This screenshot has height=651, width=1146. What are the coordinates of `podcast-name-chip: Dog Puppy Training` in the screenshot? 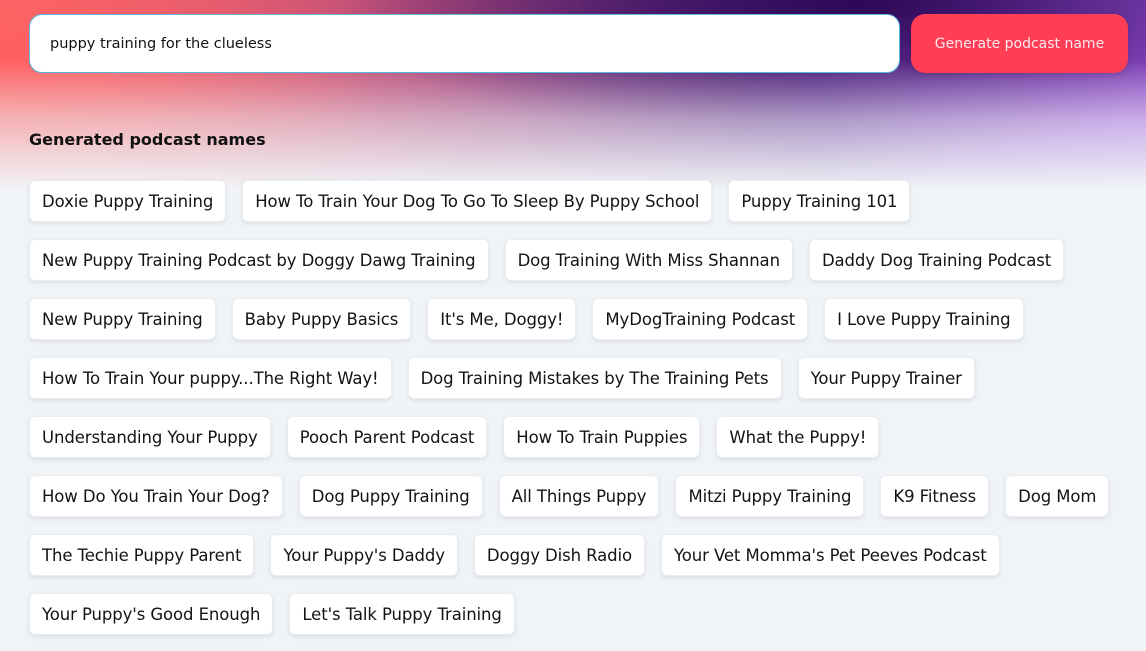 It's located at (390, 496).